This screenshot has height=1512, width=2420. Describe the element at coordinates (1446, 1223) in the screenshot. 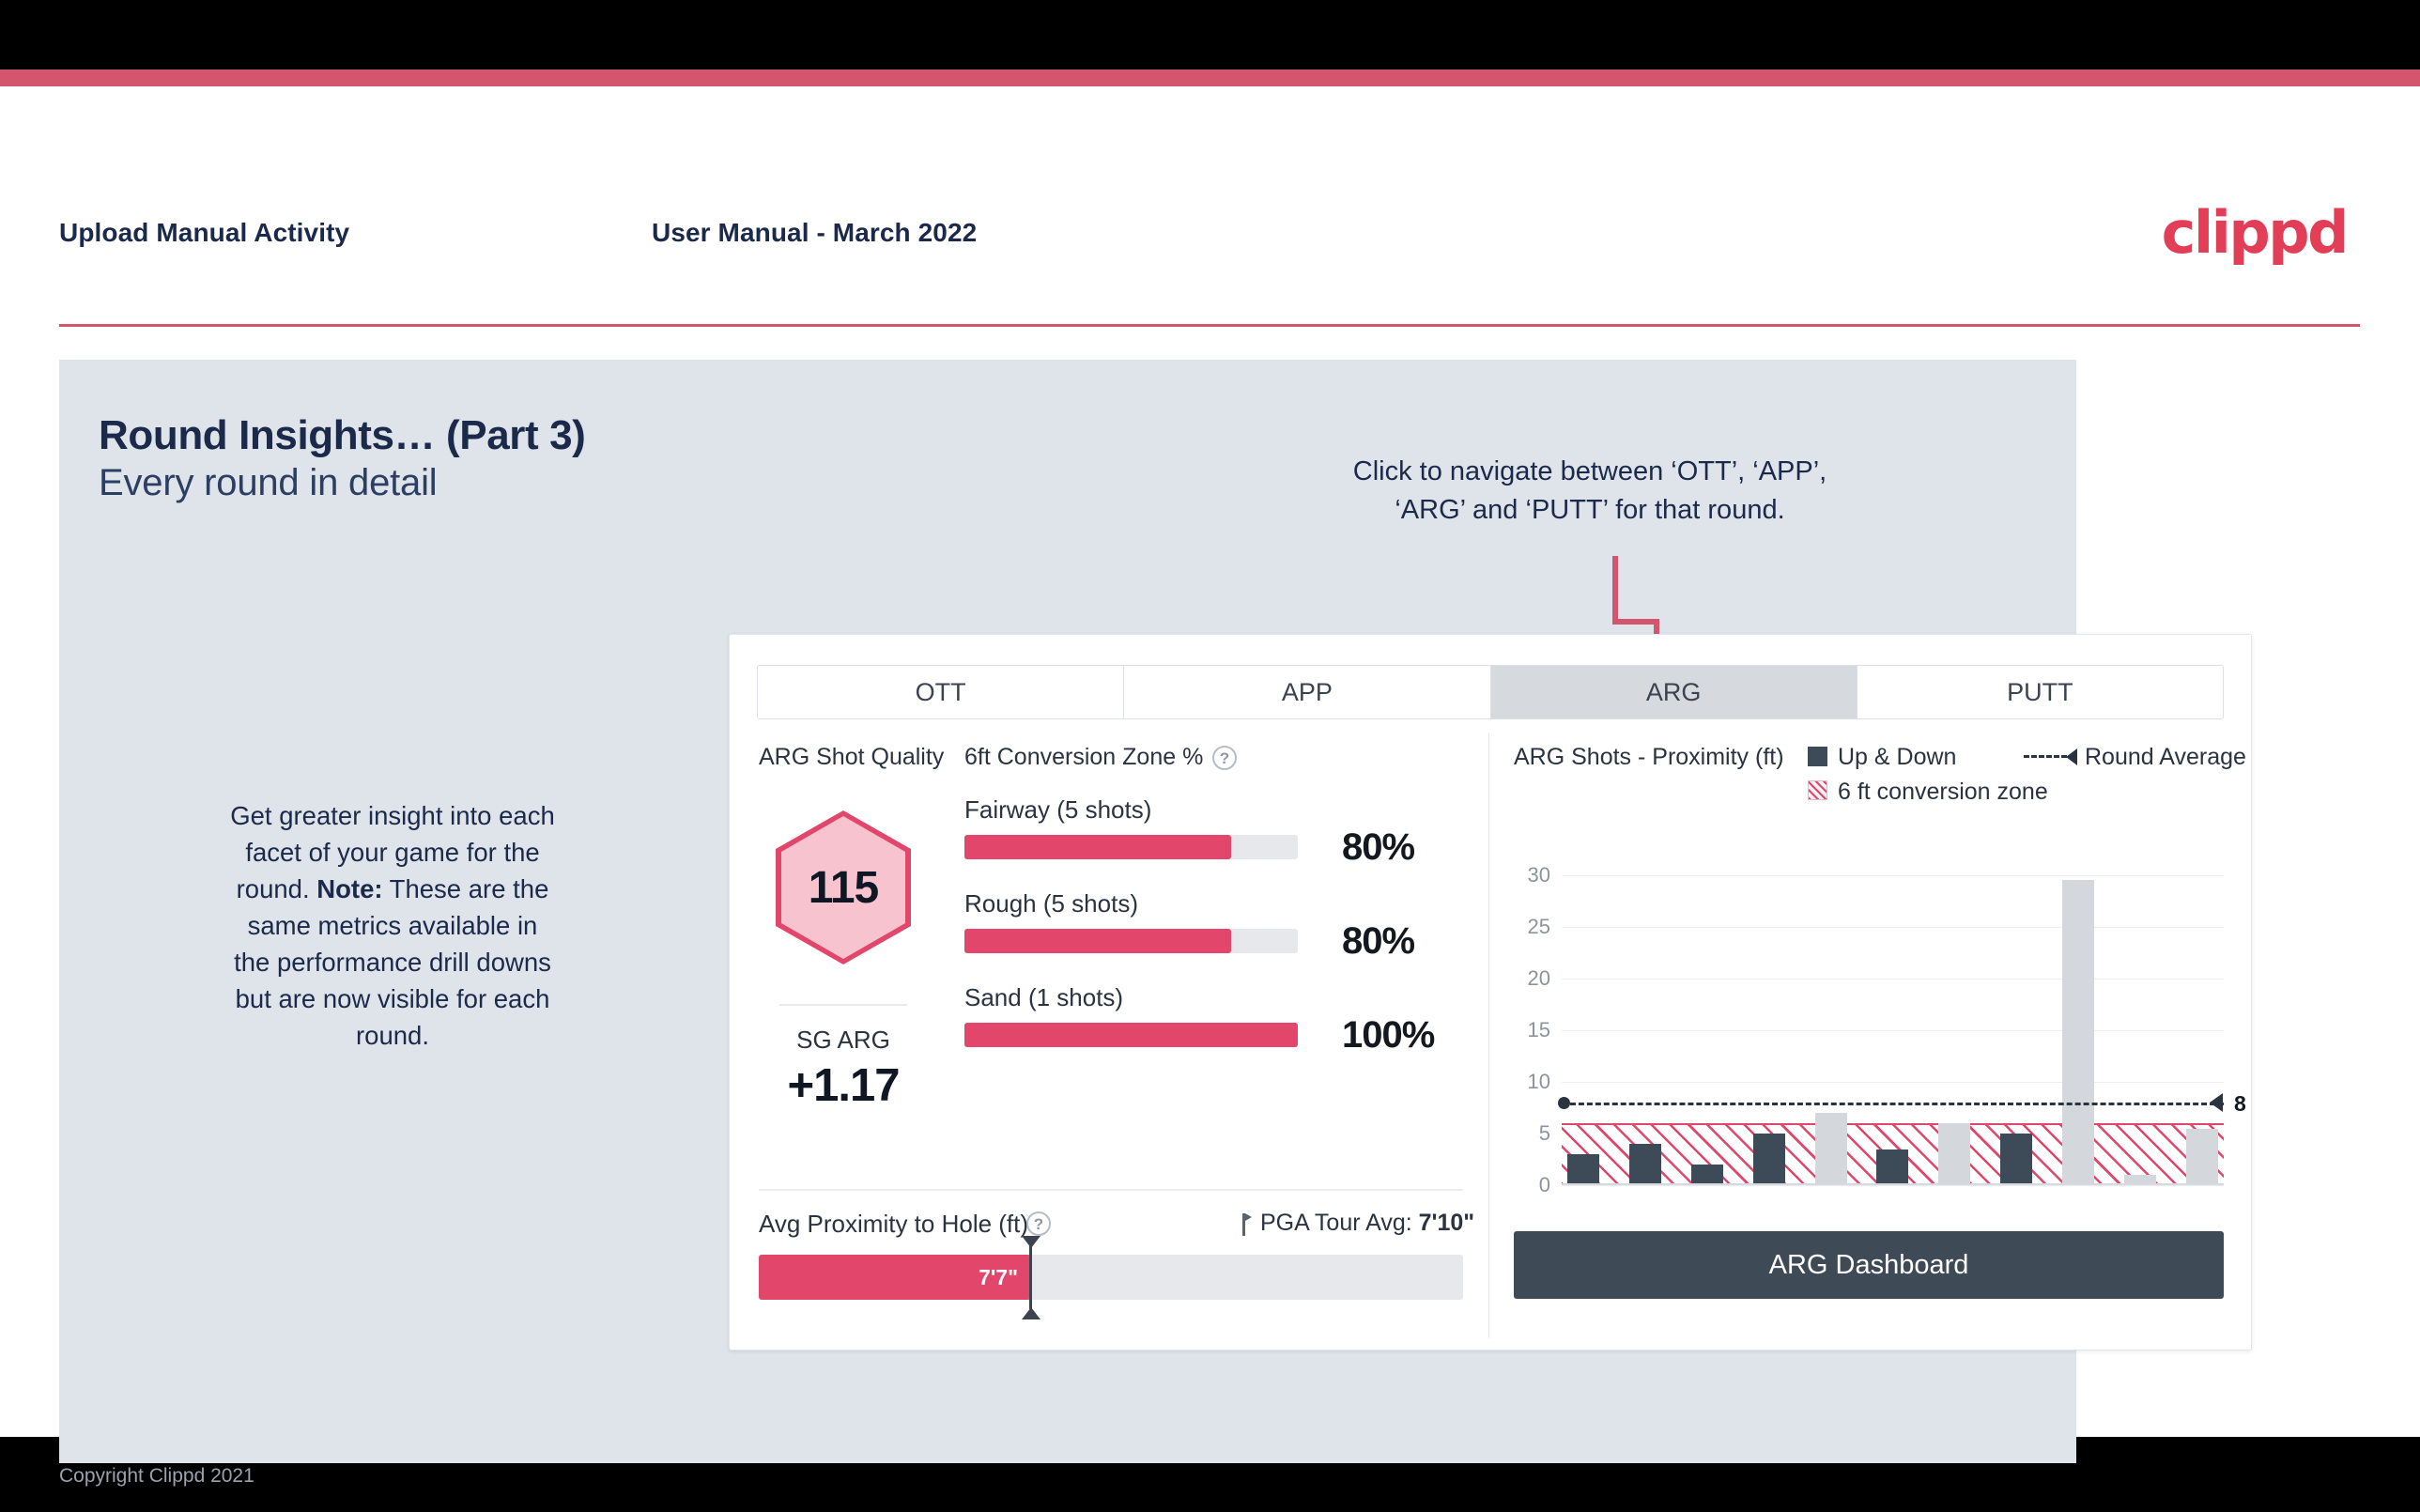

I see `pga-tour-avg-value: 7'10"` at that location.